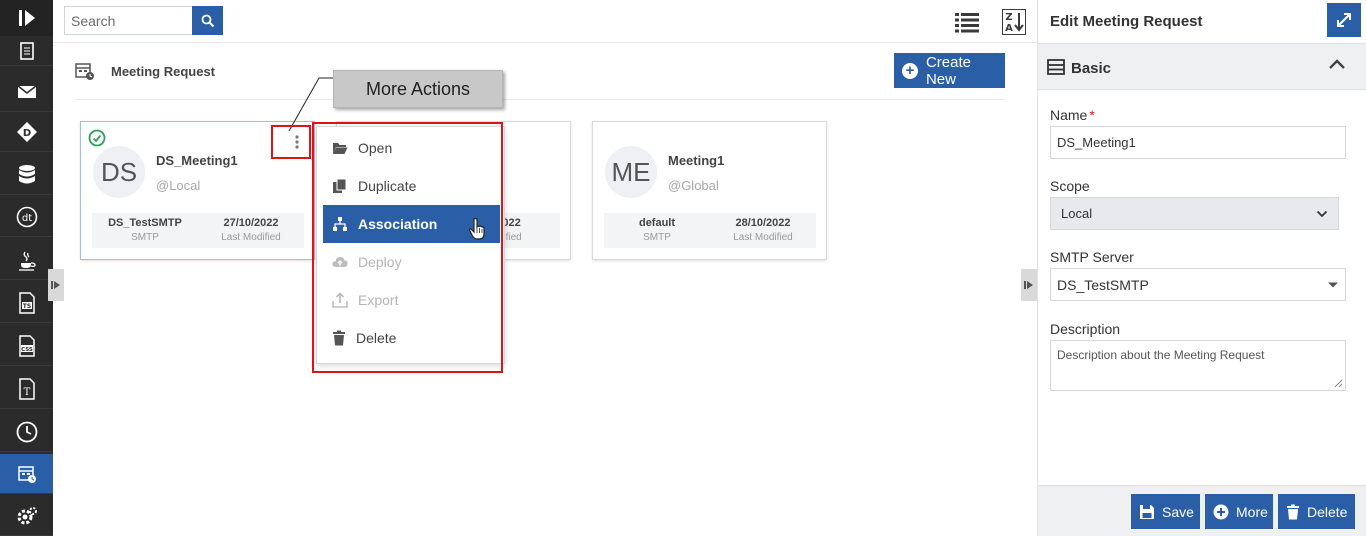  I want to click on annotation-highlight-kebab, so click(291, 142).